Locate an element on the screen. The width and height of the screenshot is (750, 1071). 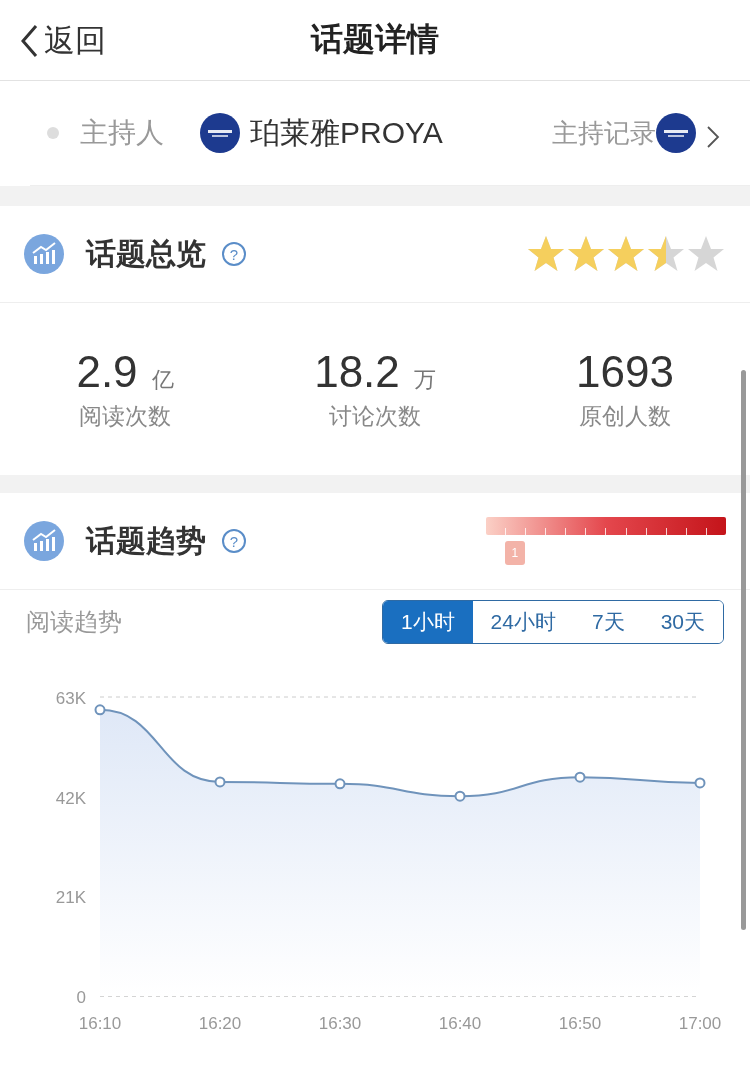
stat-value: 2.9 is located at coordinates (107, 371).